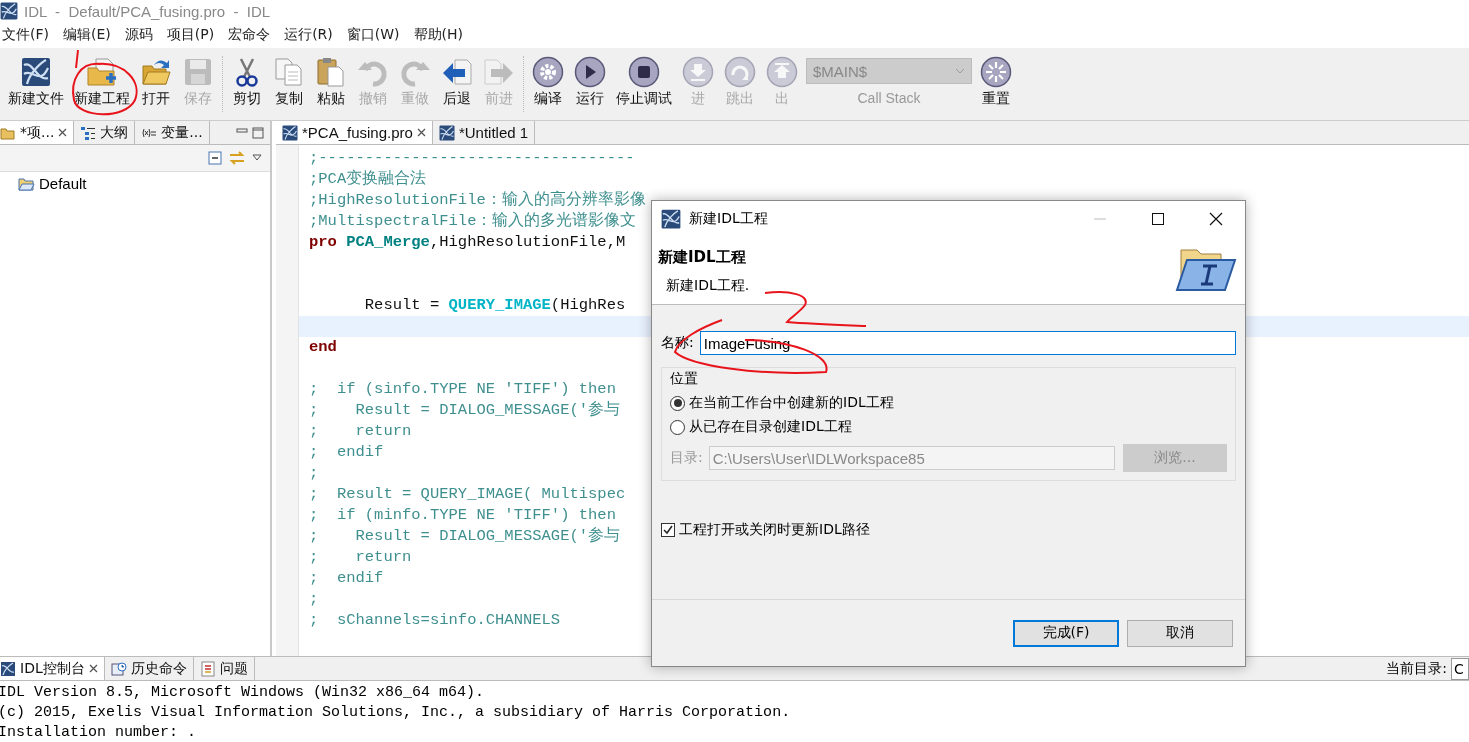  What do you see at coordinates (322, 347) in the screenshot?
I see `code-line: end` at bounding box center [322, 347].